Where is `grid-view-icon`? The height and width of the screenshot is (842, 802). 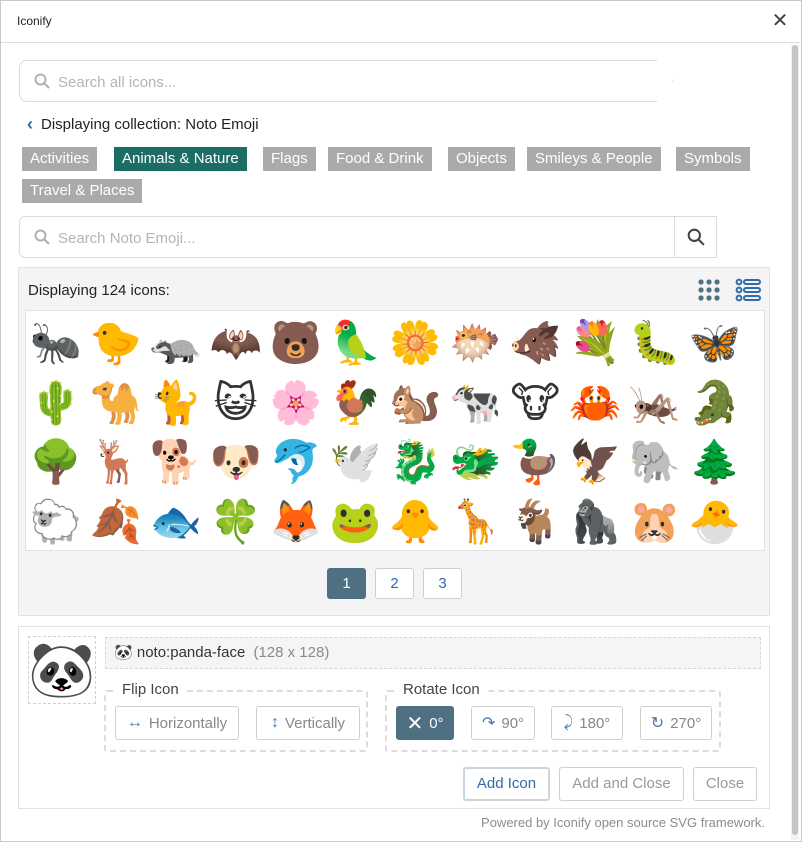 grid-view-icon is located at coordinates (709, 290).